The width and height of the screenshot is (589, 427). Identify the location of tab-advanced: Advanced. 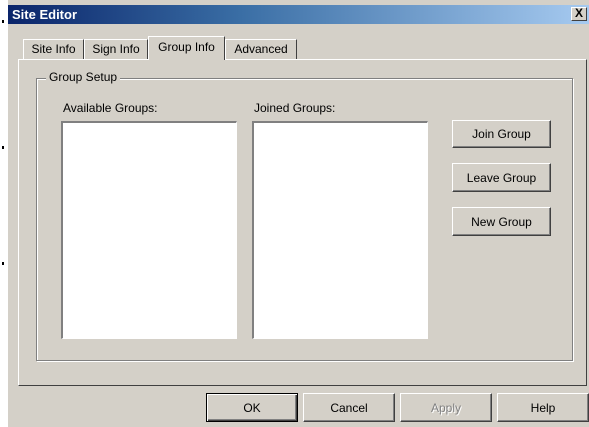
(261, 49).